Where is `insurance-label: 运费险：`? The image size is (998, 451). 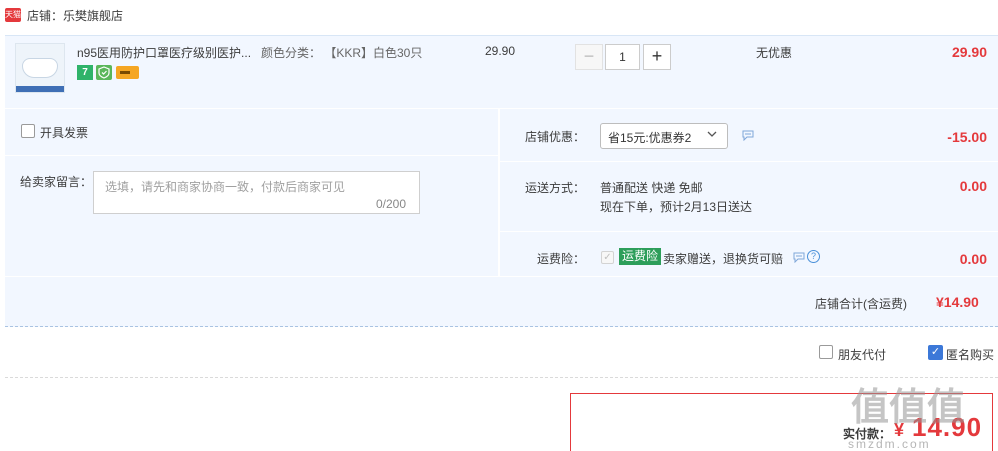 insurance-label: 运费险： is located at coordinates (561, 259).